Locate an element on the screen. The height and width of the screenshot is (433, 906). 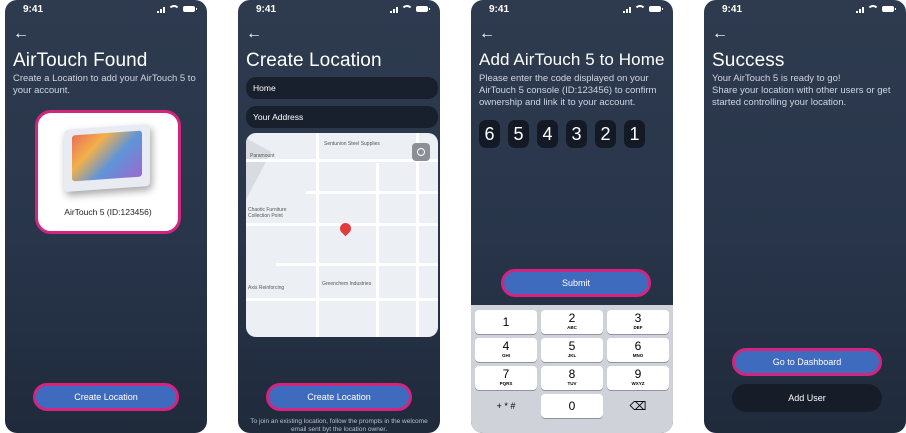
backspace-icon: ⌫ is located at coordinates (638, 406).